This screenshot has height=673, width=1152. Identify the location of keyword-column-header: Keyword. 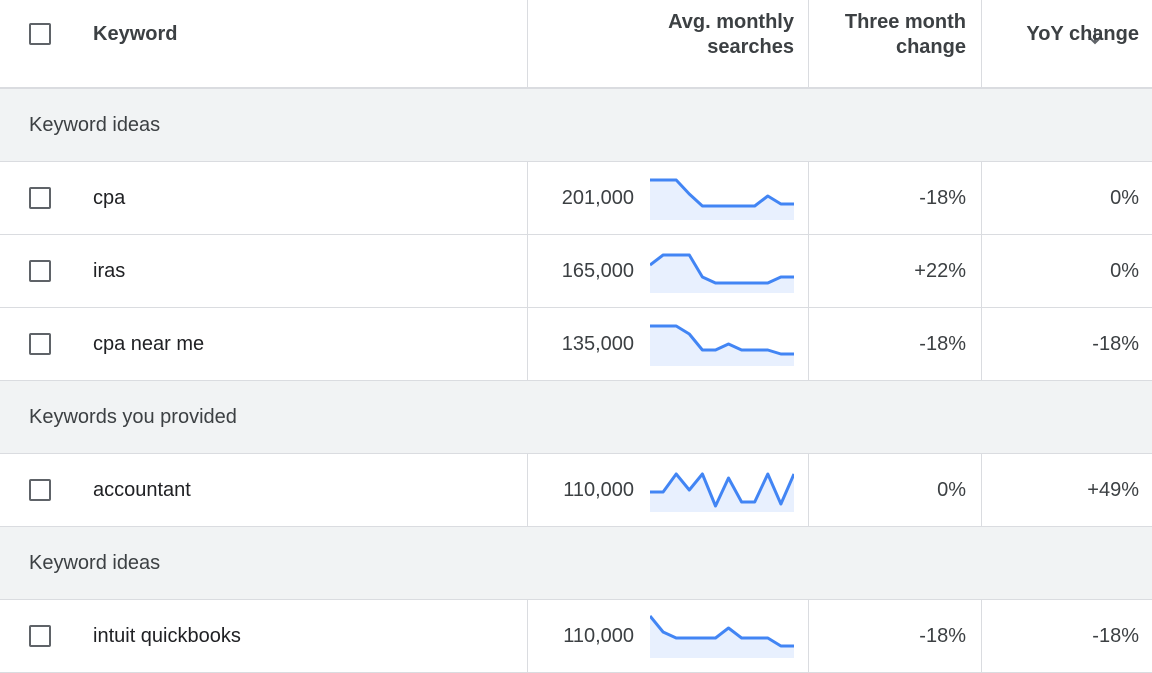
(264, 43).